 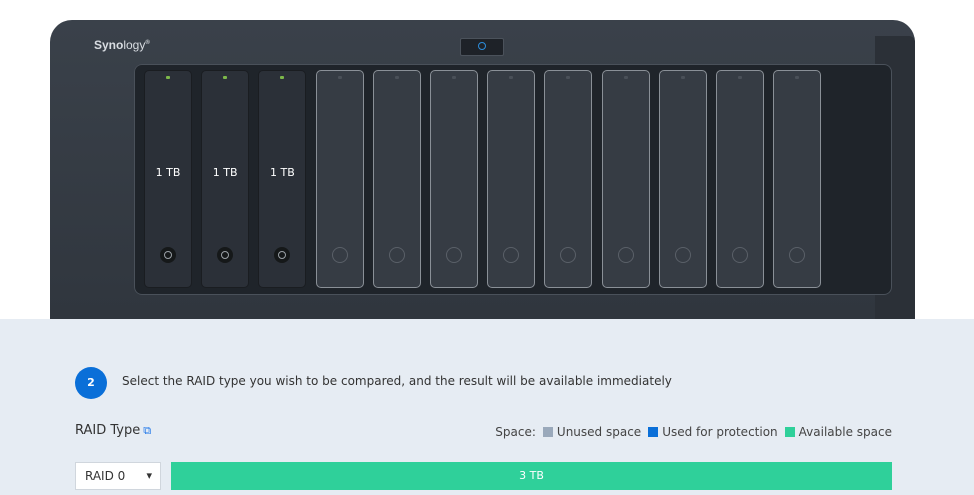 What do you see at coordinates (547, 432) in the screenshot?
I see `legend-swatch-unused` at bounding box center [547, 432].